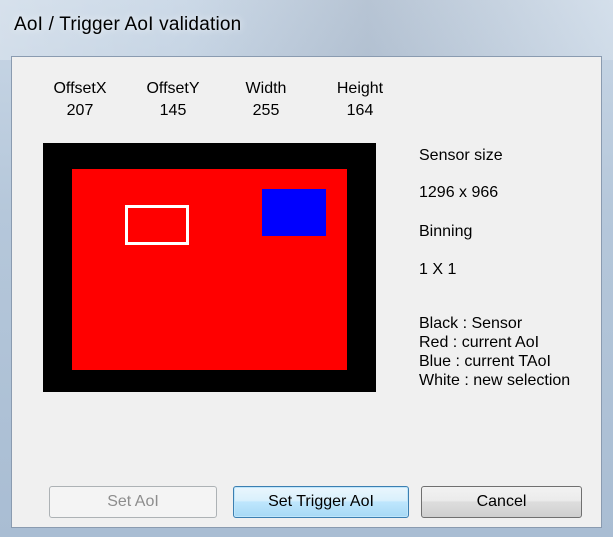  Describe the element at coordinates (173, 110) in the screenshot. I see `offset-y-value: 145` at that location.